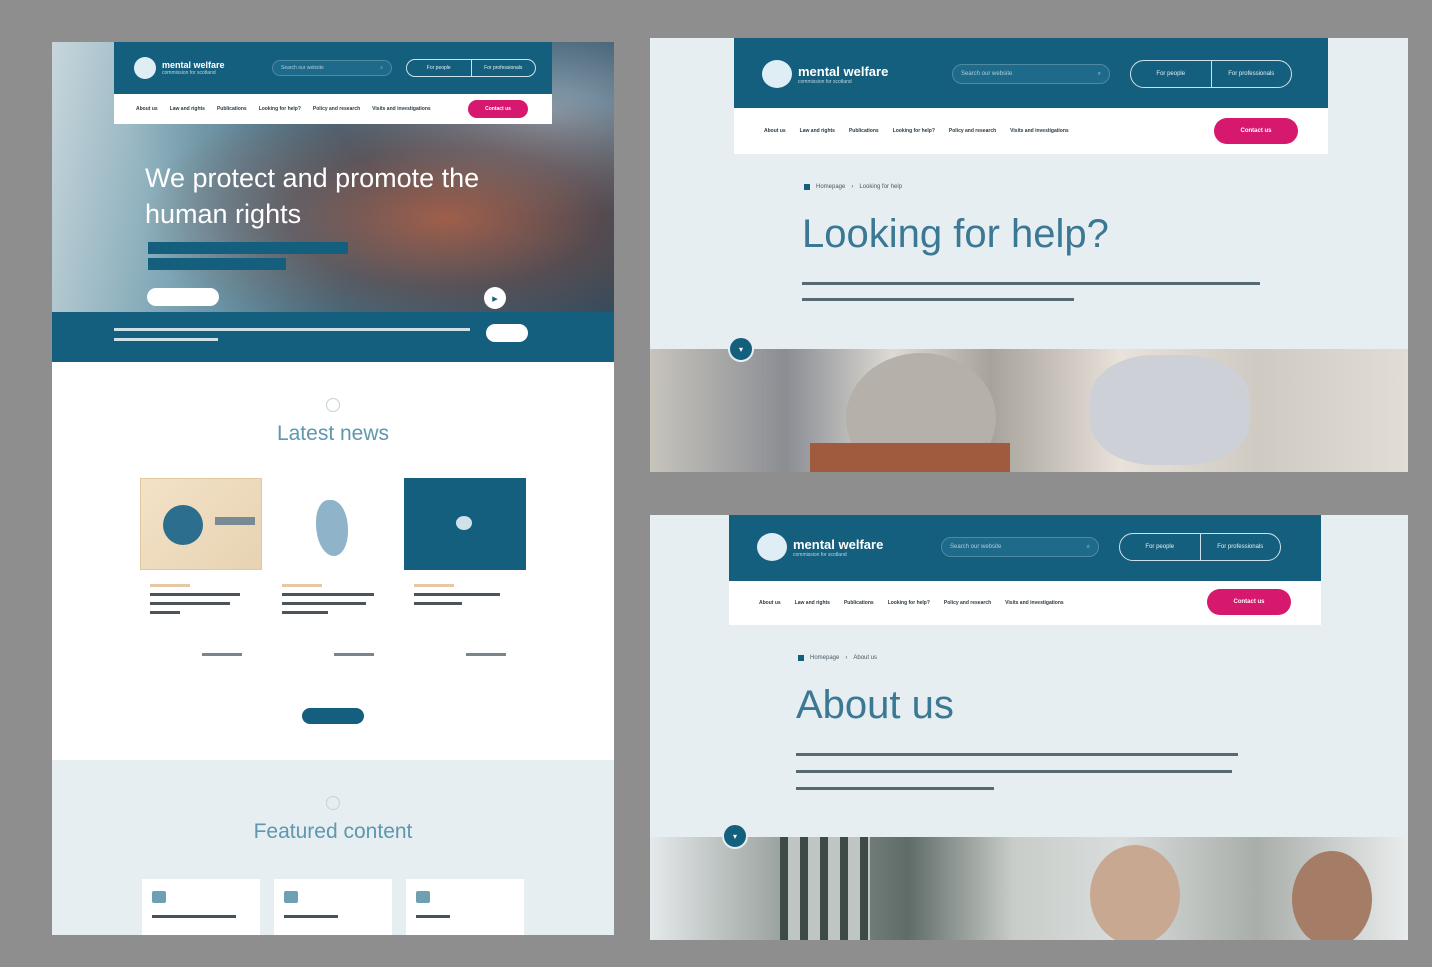 The height and width of the screenshot is (967, 1432). What do you see at coordinates (312, 196) in the screenshot?
I see `hero-title: We protect and promote the human rights` at bounding box center [312, 196].